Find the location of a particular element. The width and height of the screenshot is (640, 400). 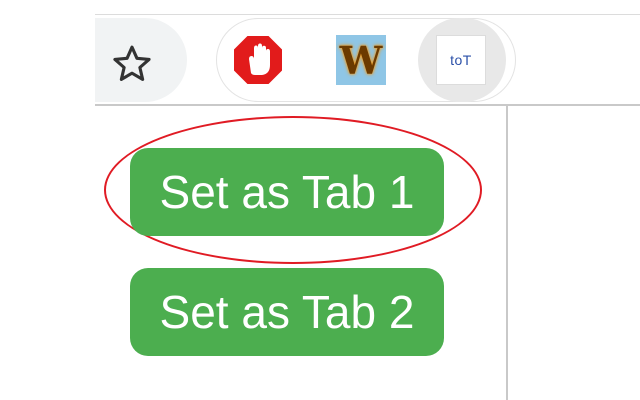

tot-icon: toT is located at coordinates (461, 60).